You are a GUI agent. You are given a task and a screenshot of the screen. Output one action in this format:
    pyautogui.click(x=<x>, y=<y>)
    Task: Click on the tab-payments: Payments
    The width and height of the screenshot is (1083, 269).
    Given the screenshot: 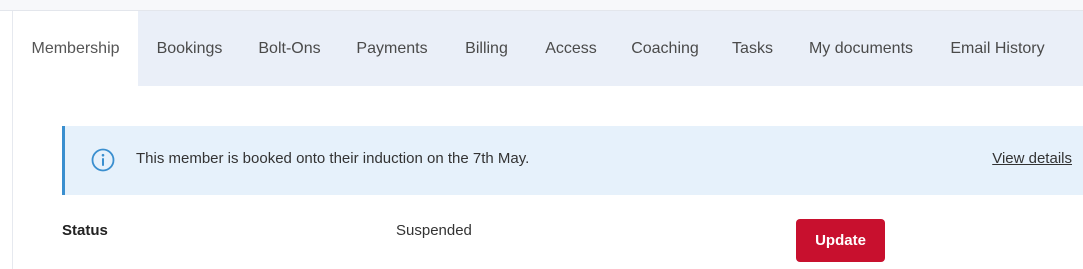 What is the action you would take?
    pyautogui.click(x=392, y=48)
    